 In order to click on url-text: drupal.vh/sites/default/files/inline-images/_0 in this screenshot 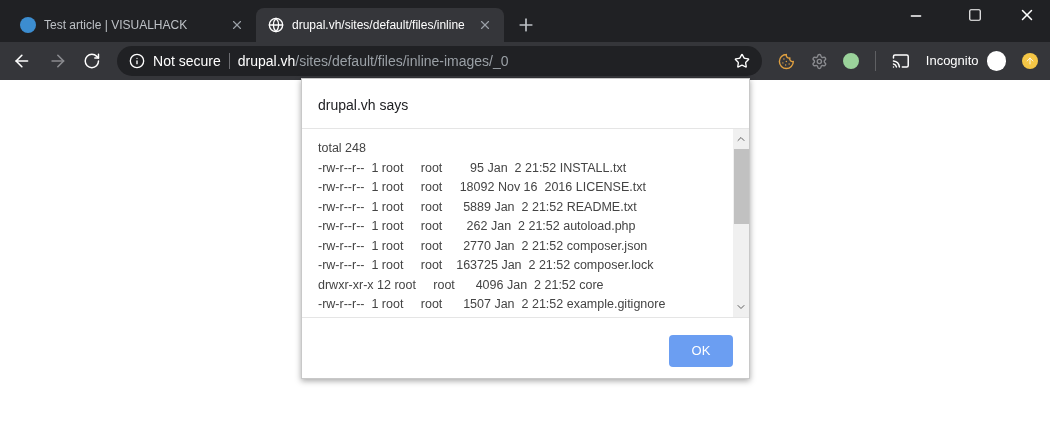, I will do `click(373, 61)`.